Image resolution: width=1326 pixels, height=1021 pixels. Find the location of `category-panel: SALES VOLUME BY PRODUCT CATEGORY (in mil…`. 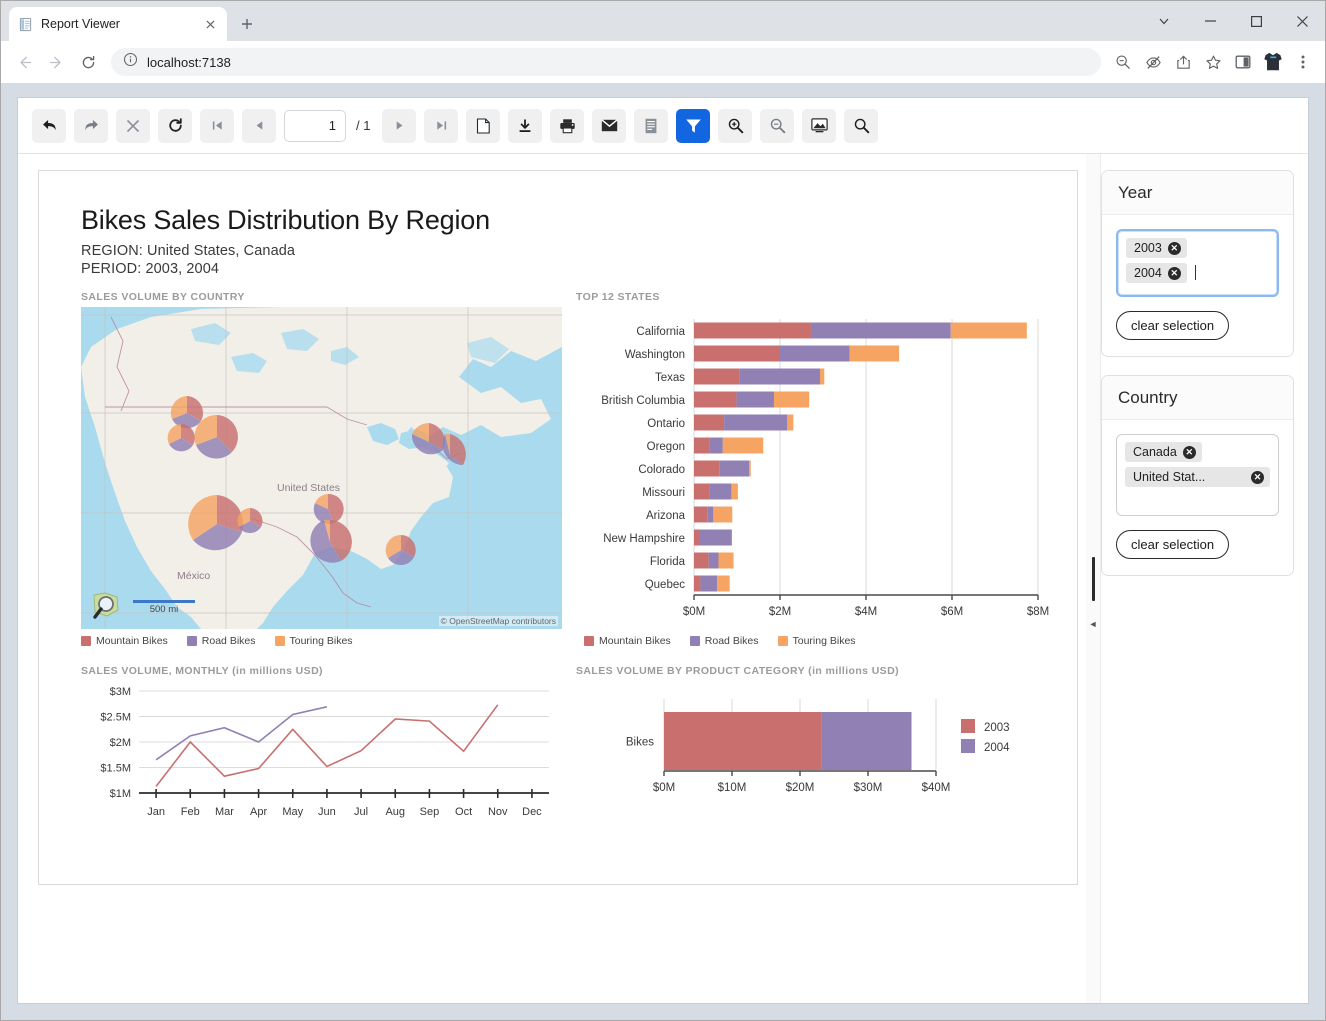

category-panel: SALES VOLUME BY PRODUCT CATEGORY (in mil… is located at coordinates (813, 750).